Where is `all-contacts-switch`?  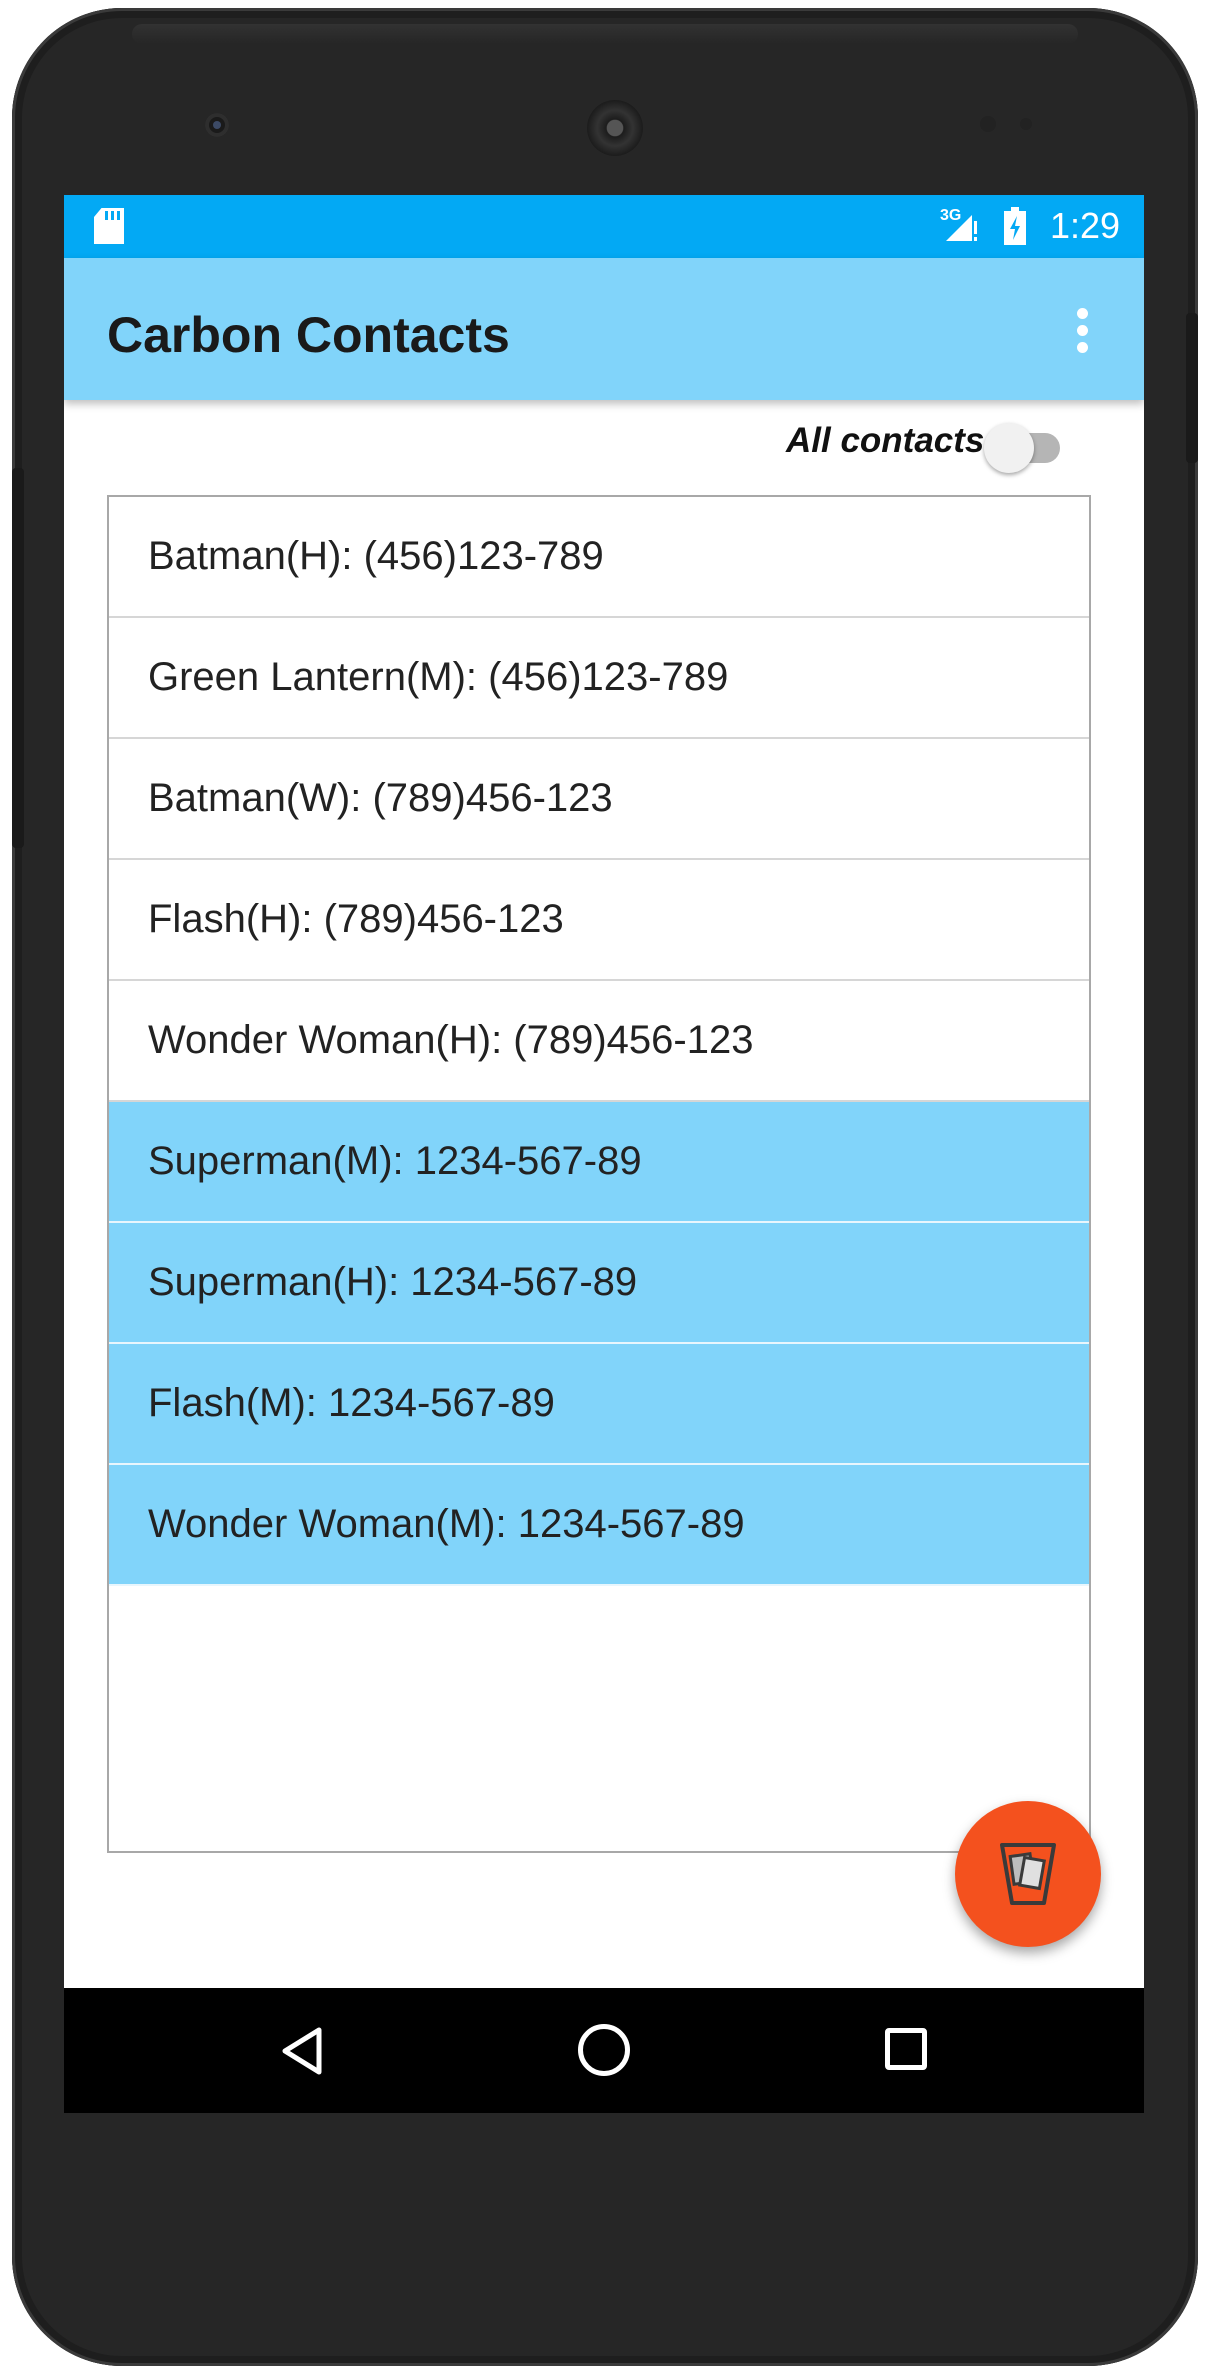 all-contacts-switch is located at coordinates (1024, 446).